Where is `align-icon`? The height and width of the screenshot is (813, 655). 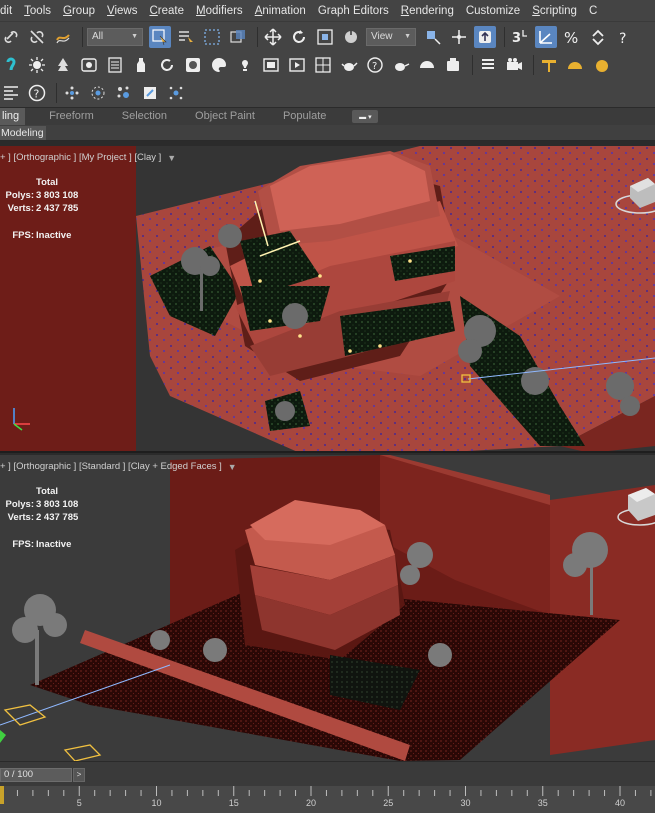
align-icon is located at coordinates (323, 65).